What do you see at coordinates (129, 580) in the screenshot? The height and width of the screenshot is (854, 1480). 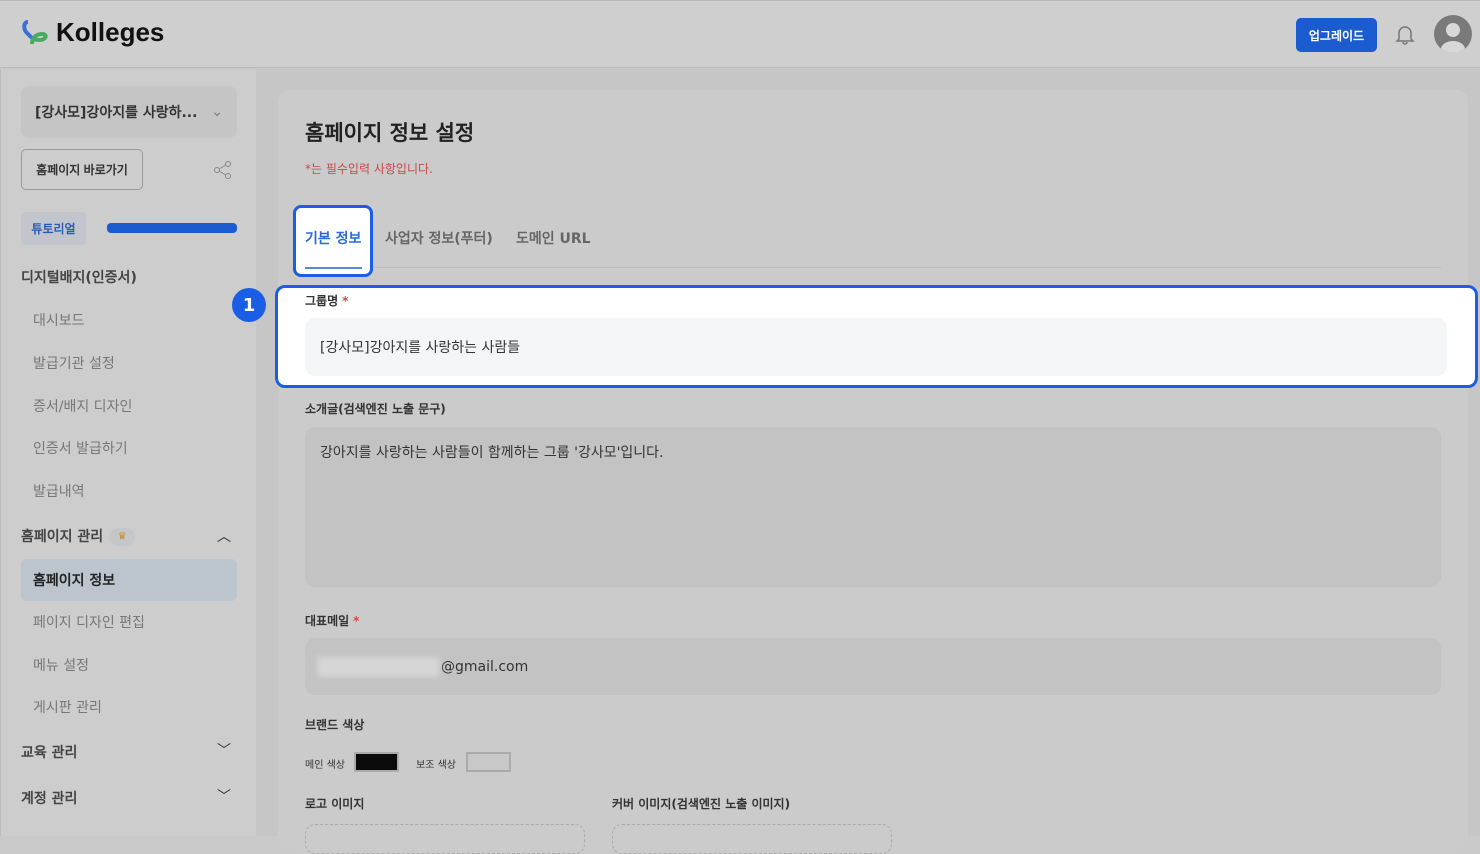 I see `sidebar-item-homepage-info: 홈페이지 정보` at bounding box center [129, 580].